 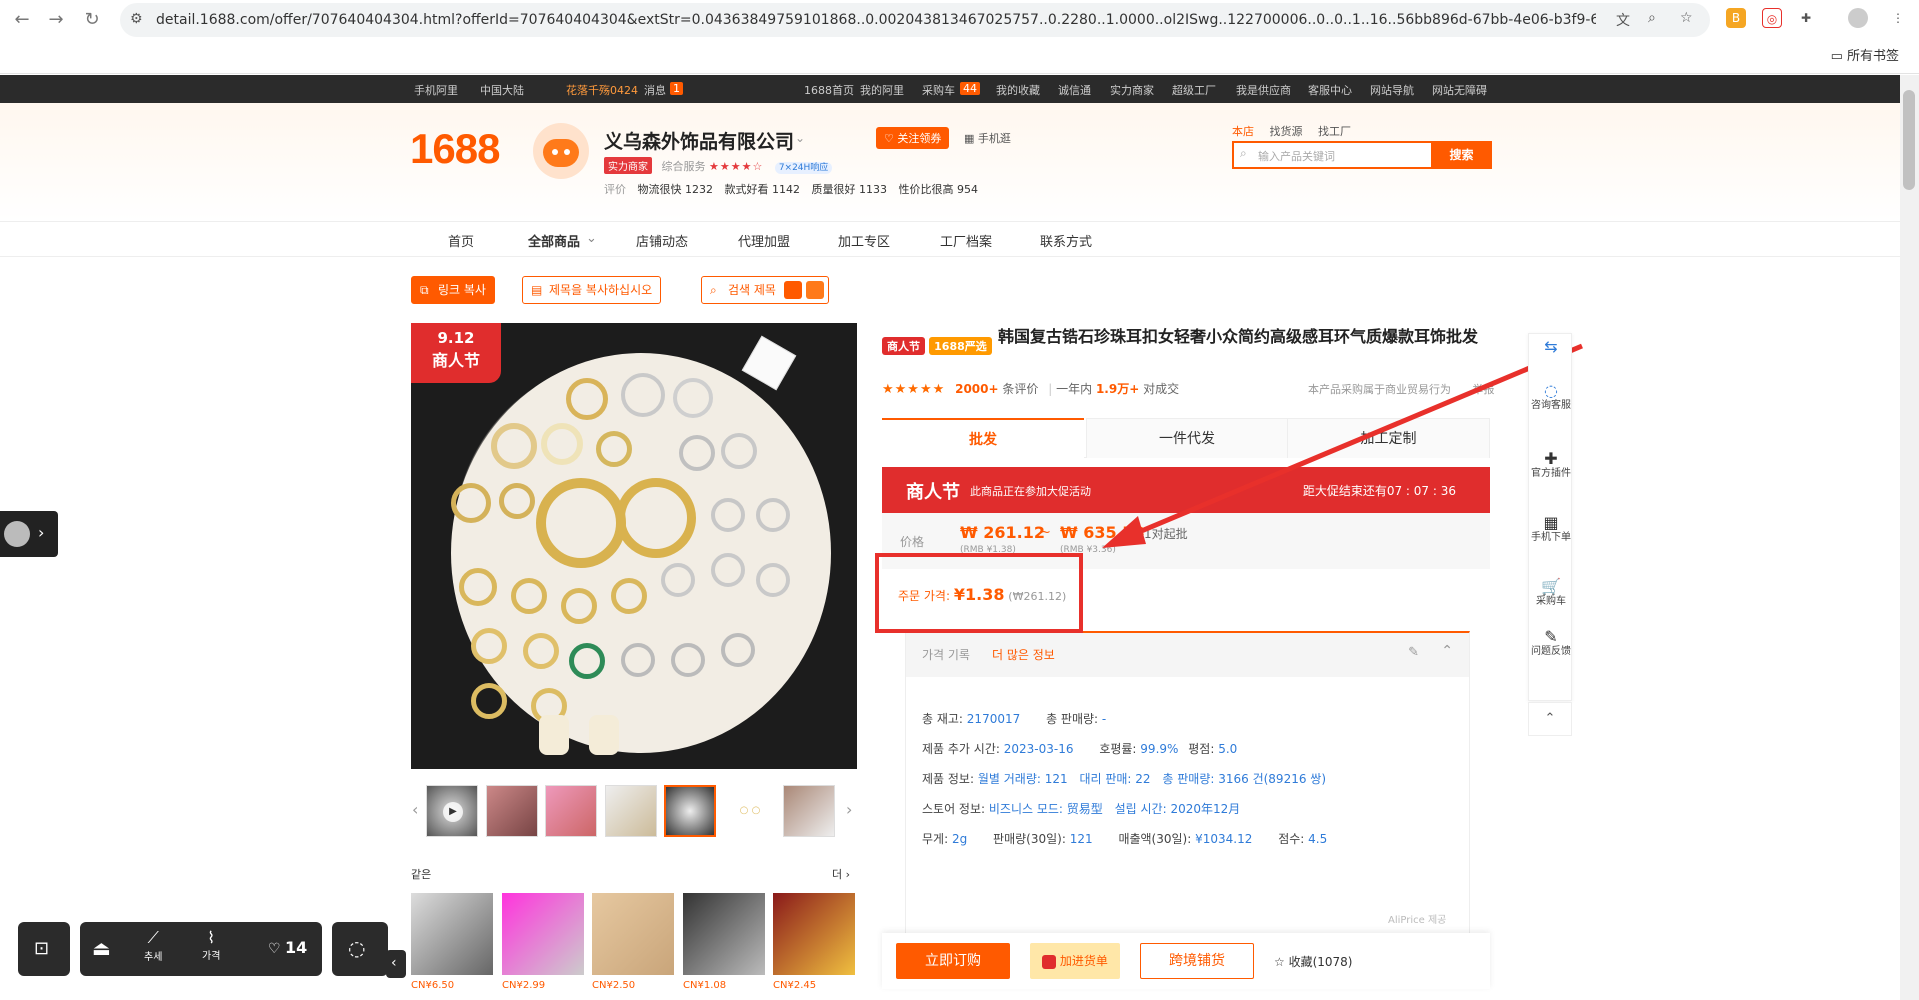 What do you see at coordinates (1018, 90) in the screenshot?
I see `topbar-favorites: 我的收藏` at bounding box center [1018, 90].